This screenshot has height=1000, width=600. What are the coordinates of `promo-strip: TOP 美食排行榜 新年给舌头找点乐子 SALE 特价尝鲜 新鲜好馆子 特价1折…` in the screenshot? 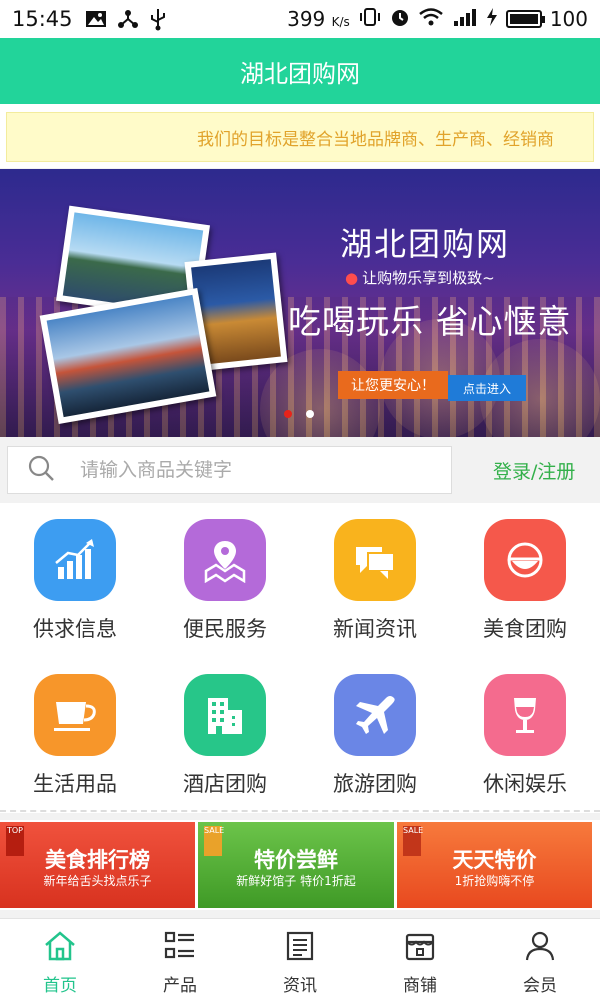 It's located at (300, 865).